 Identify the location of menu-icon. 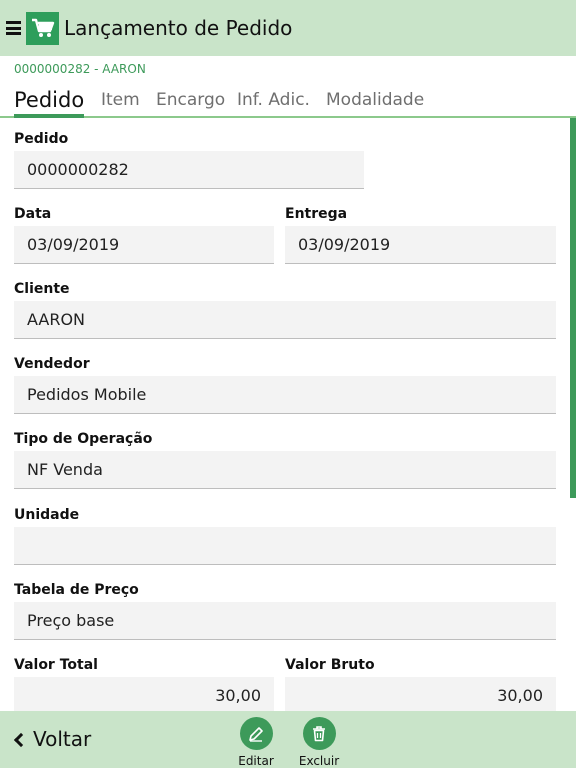
(13, 28).